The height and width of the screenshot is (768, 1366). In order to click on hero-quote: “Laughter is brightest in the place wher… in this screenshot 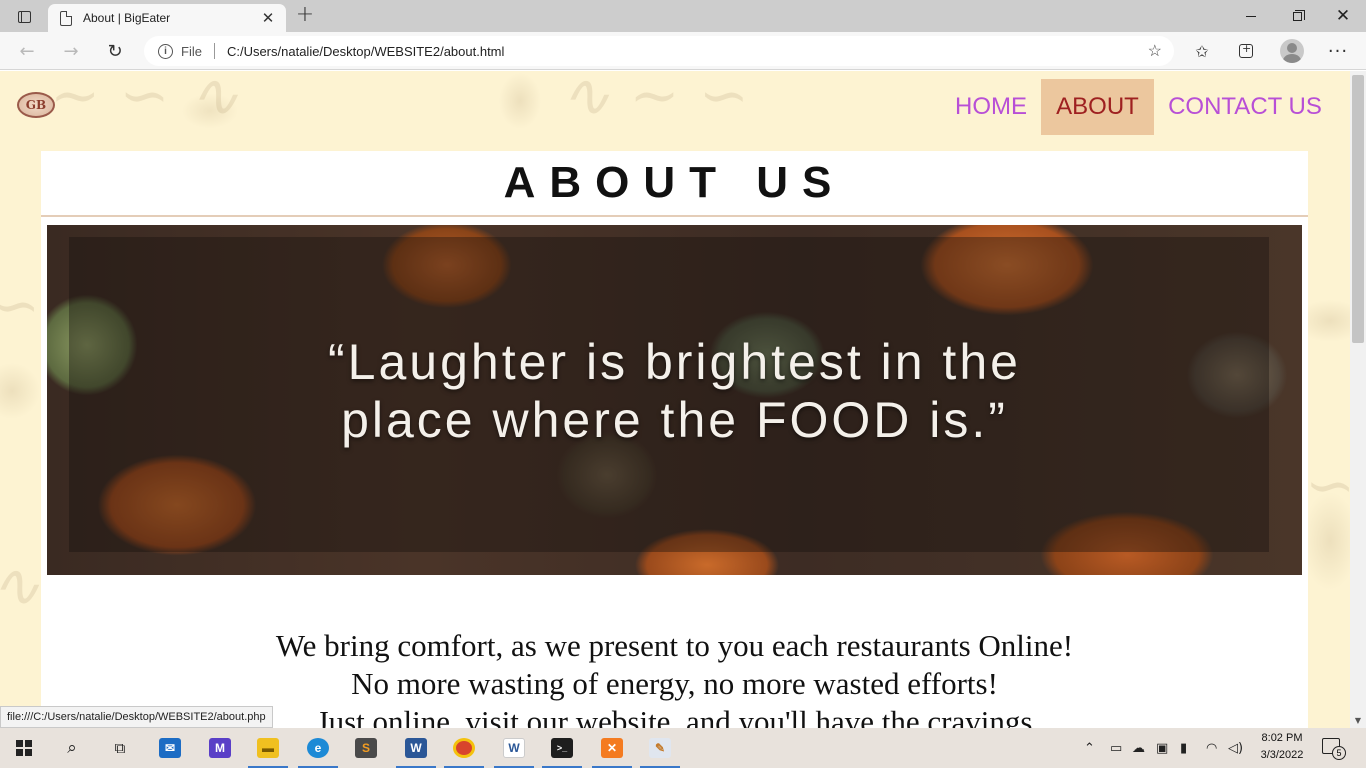, I will do `click(674, 391)`.